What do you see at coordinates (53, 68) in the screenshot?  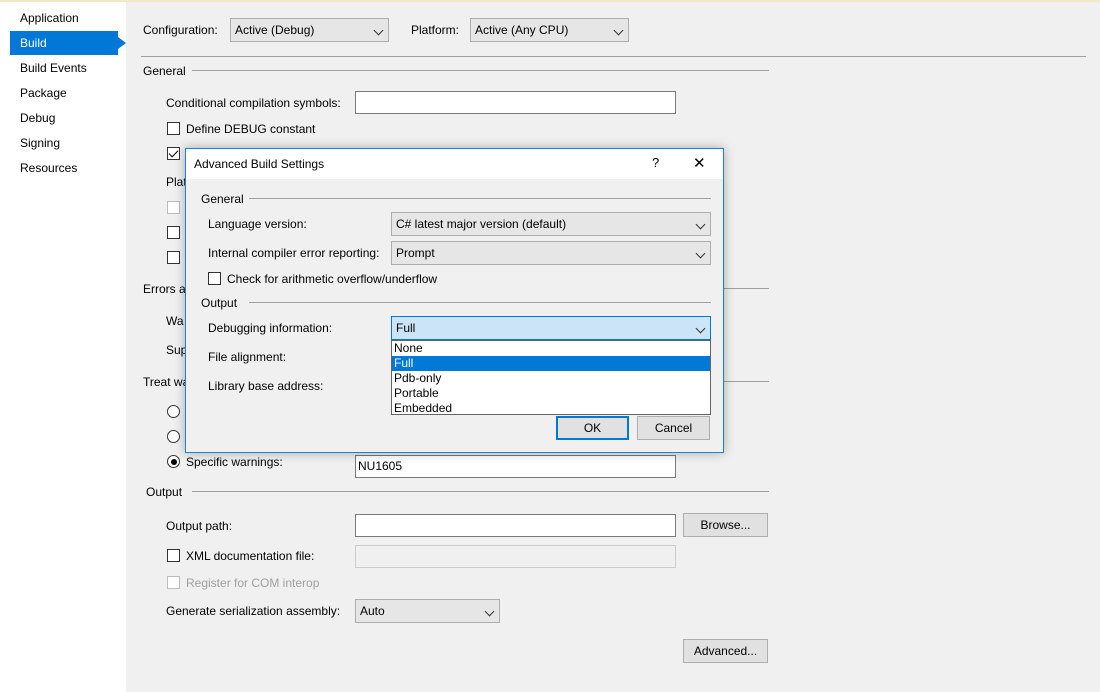 I see `sidebar-item-label: Build Events` at bounding box center [53, 68].